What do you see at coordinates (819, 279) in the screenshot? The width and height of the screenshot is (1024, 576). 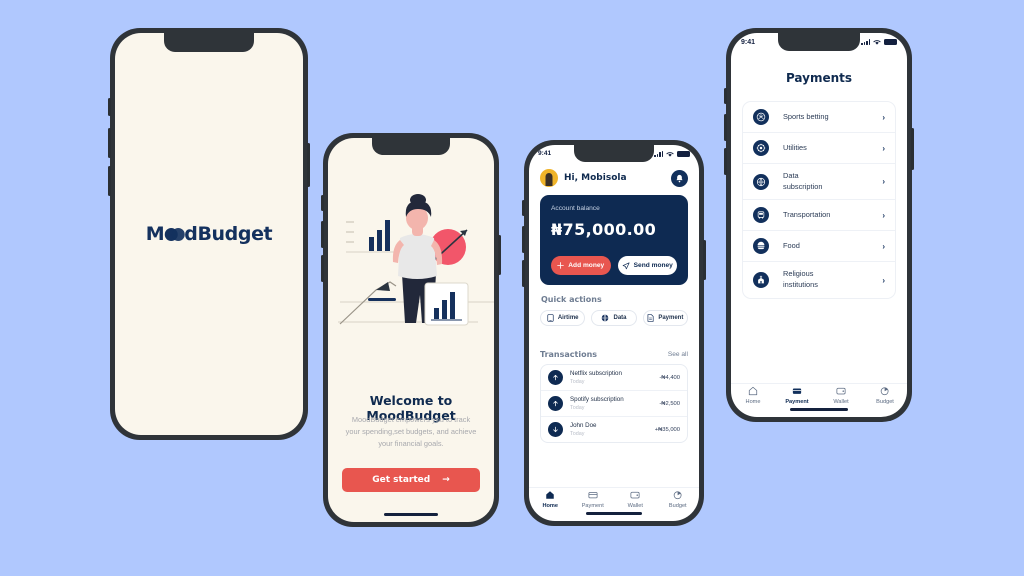 I see `list-item: Religious institutions ›` at bounding box center [819, 279].